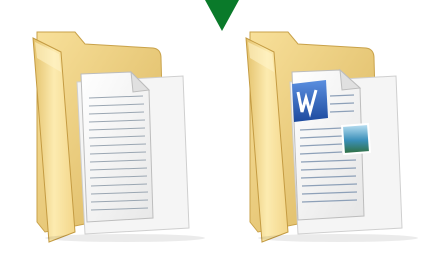 The width and height of the screenshot is (435, 265). Describe the element at coordinates (356, 139) in the screenshot. I see `picture-thumbnail-icon` at that location.